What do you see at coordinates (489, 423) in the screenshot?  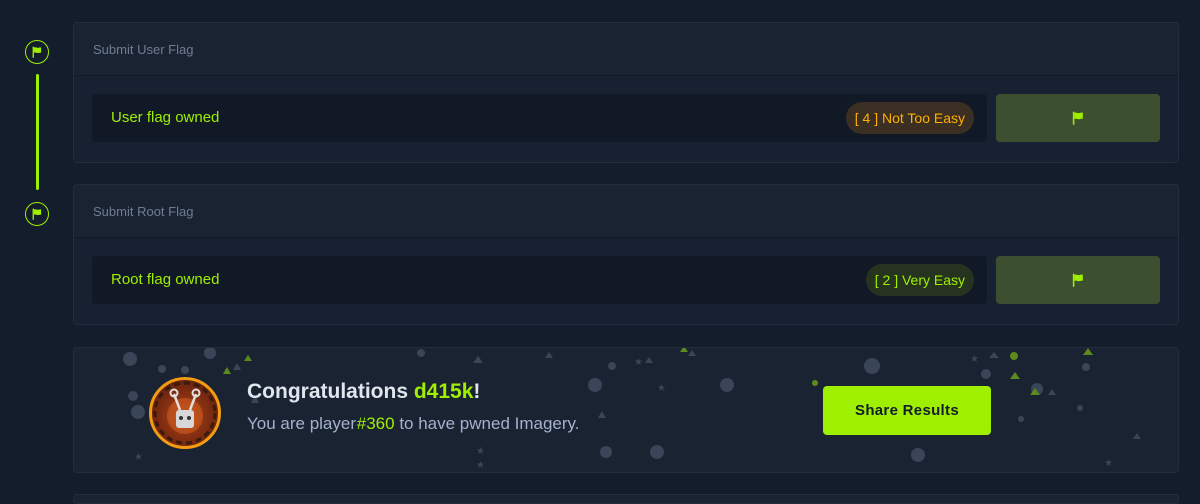 I see `congrats-sub-suffix: to have pwned Imagery.` at bounding box center [489, 423].